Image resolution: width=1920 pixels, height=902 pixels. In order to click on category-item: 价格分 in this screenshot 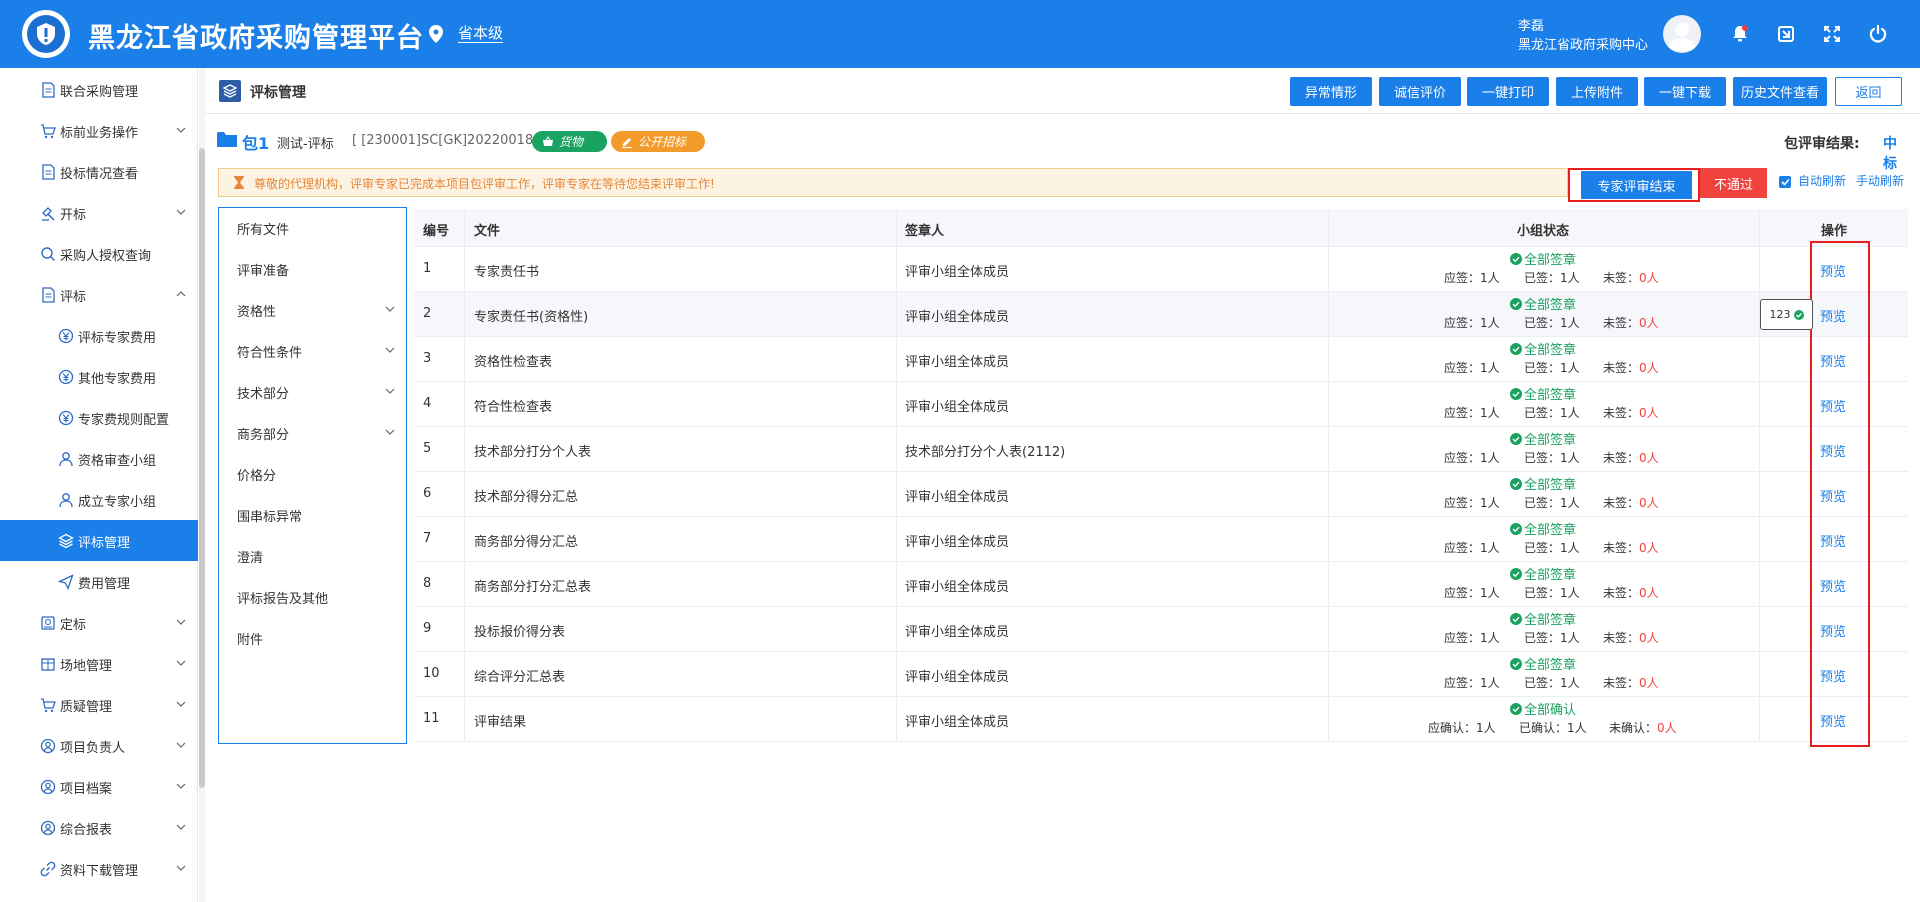, I will do `click(312, 474)`.